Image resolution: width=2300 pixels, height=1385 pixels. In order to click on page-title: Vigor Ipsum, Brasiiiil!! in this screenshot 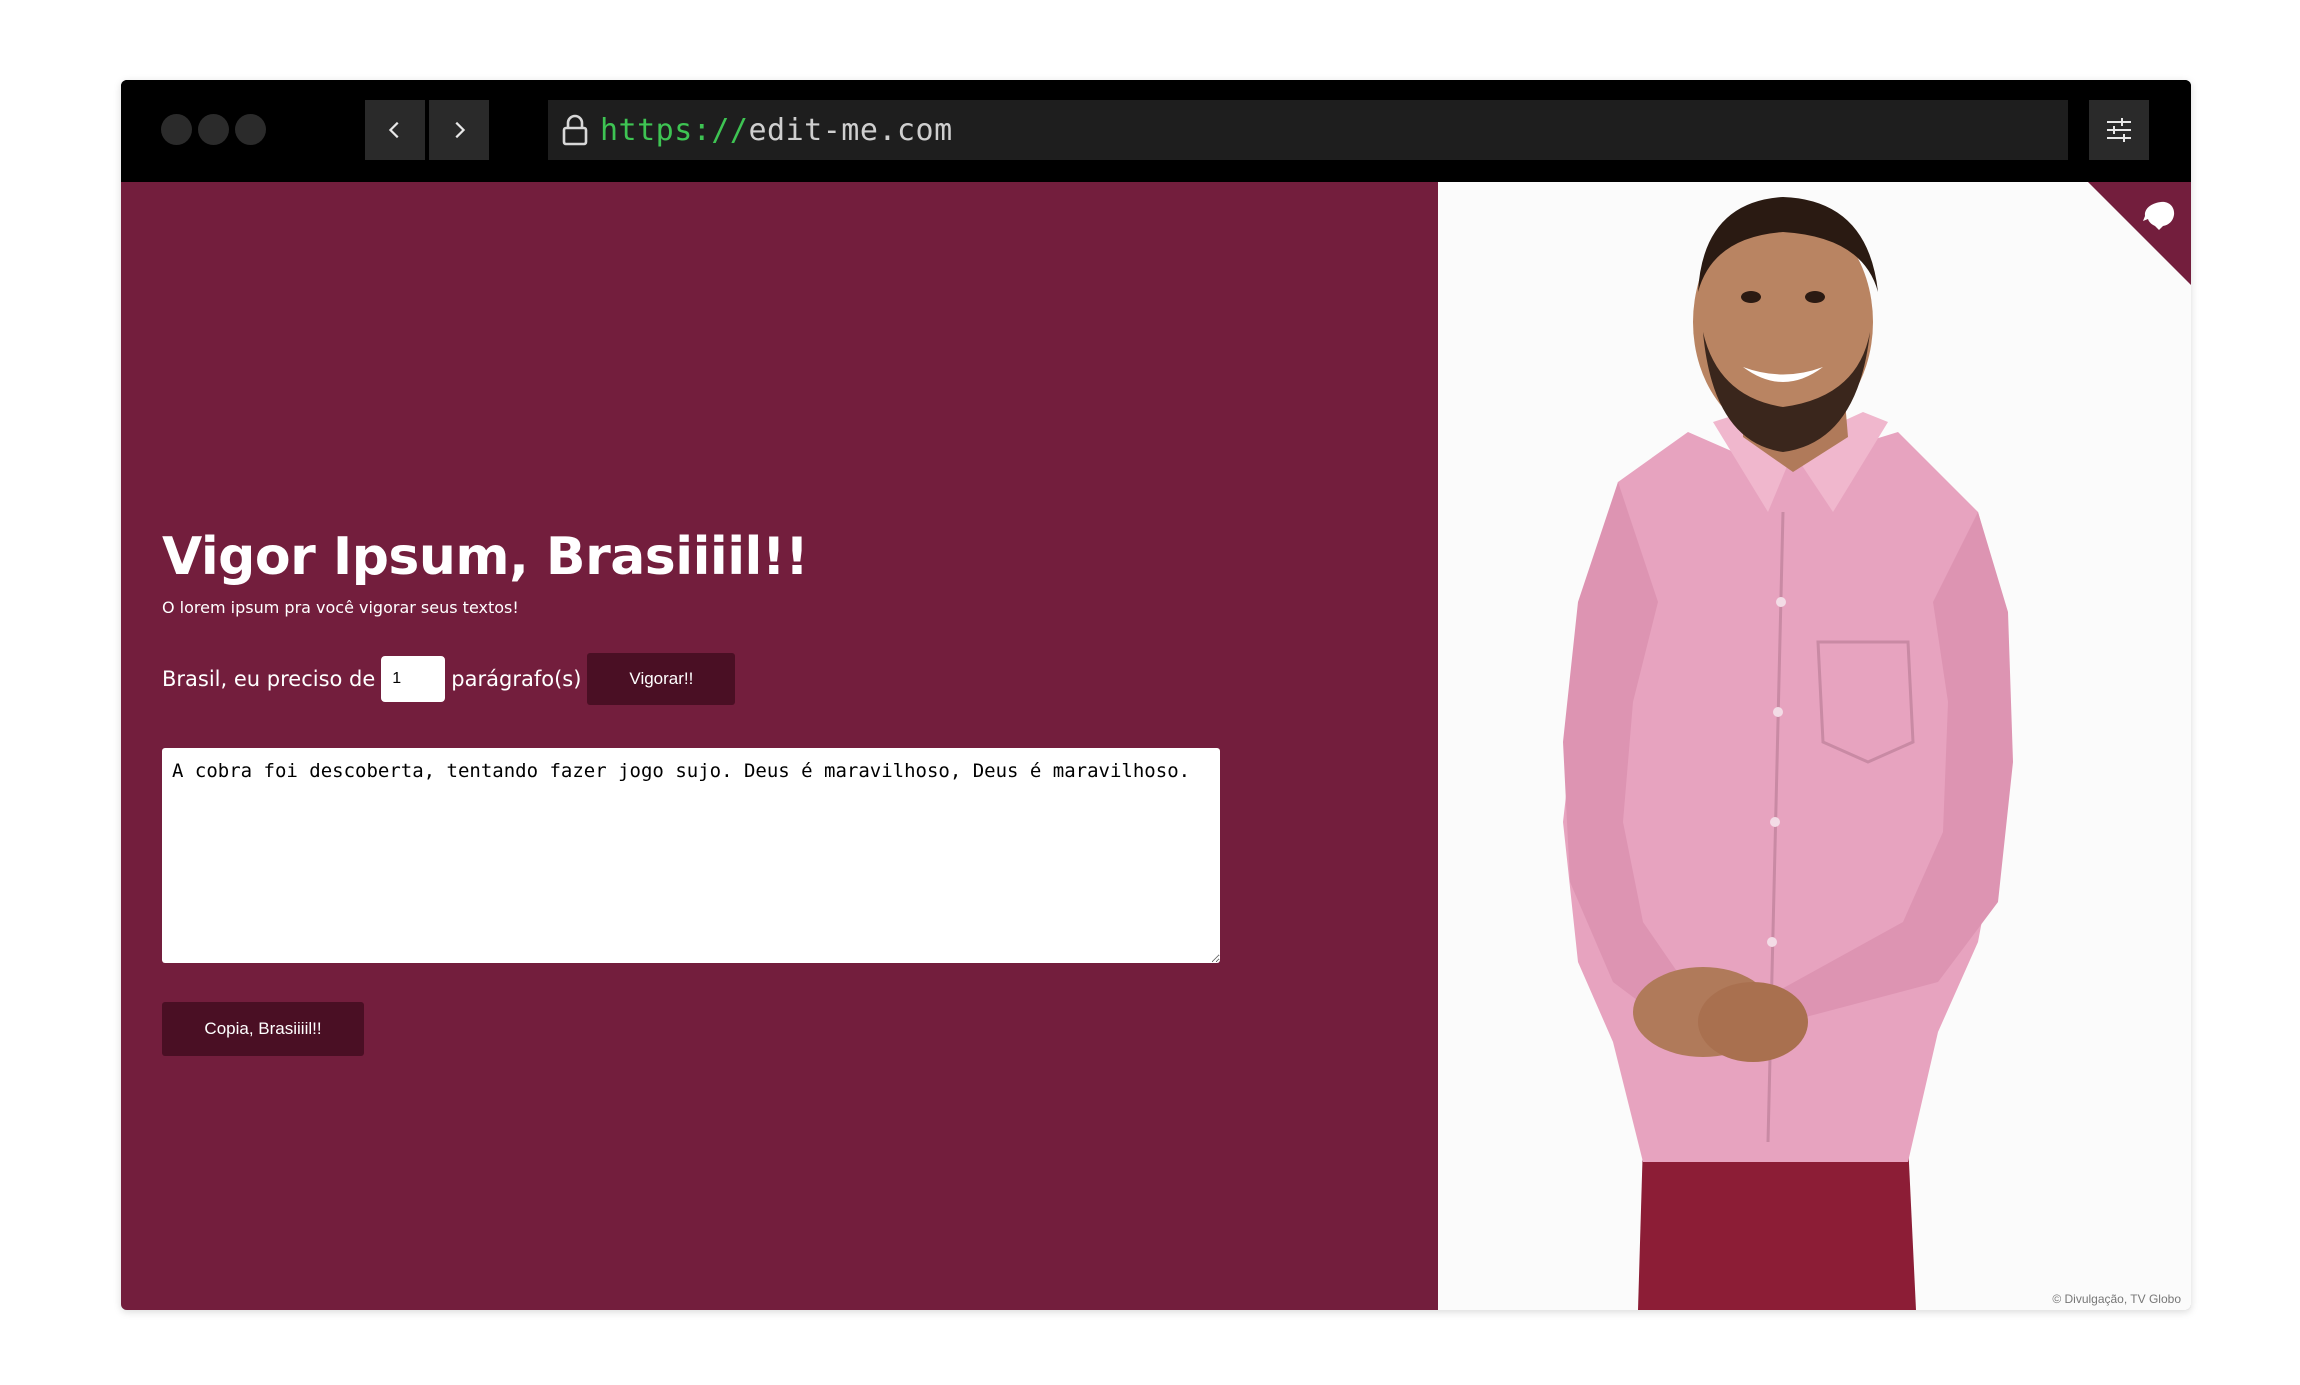, I will do `click(485, 557)`.